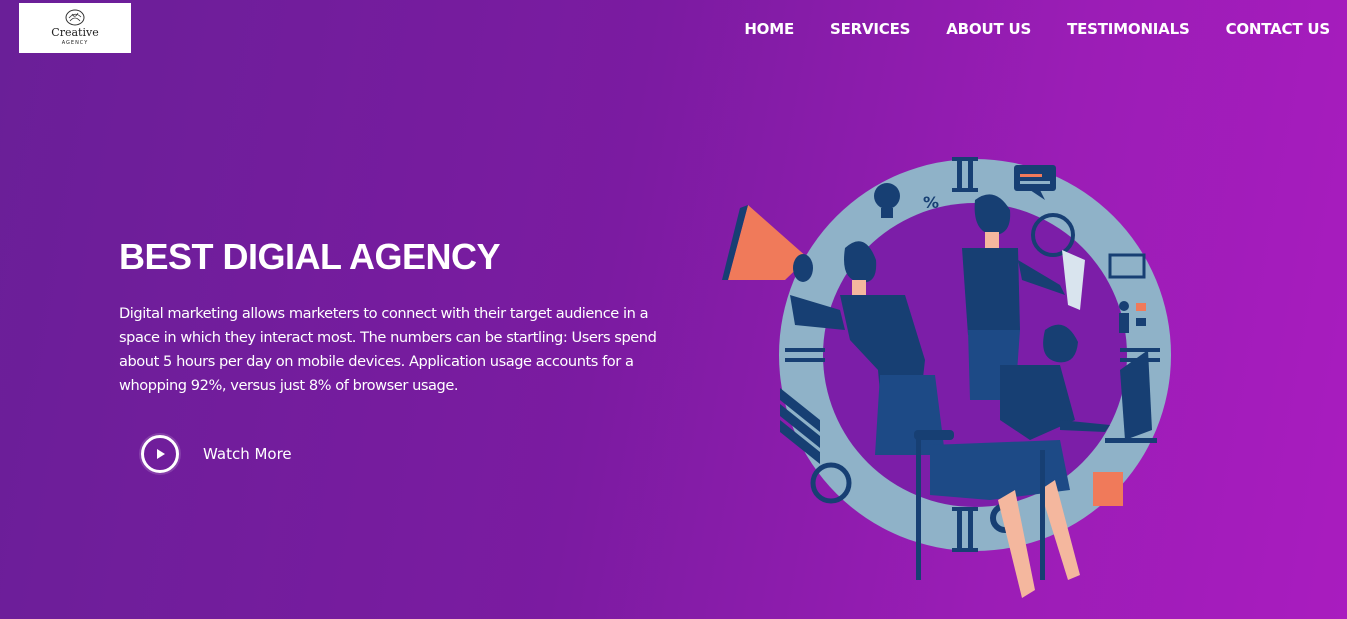  I want to click on hero-title: BEST DIGIAL AGENCY, so click(310, 256).